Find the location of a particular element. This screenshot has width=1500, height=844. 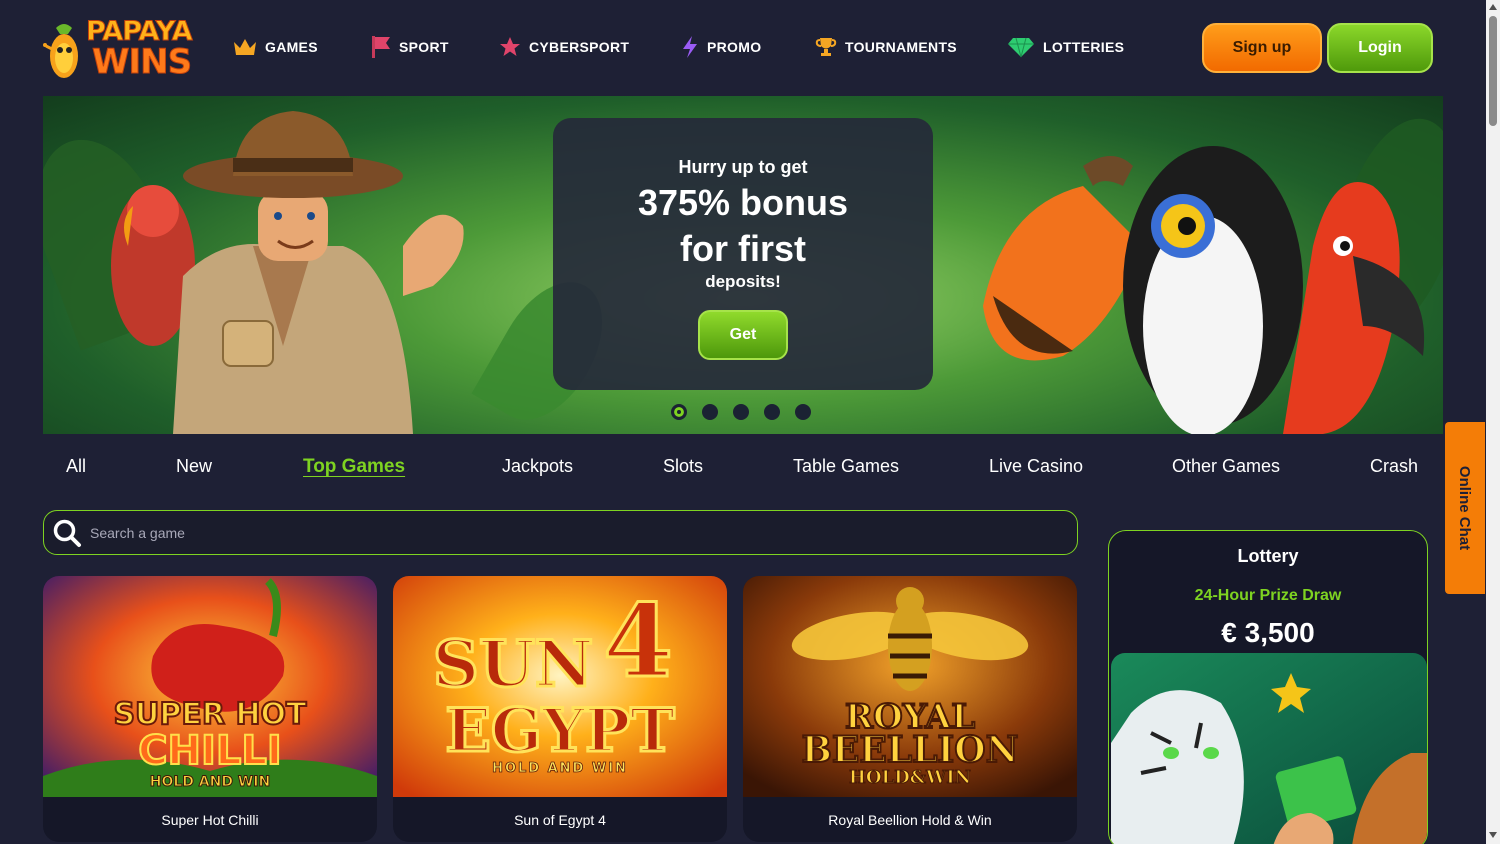

lottery-subtitle: 24-Hour Prize Draw is located at coordinates (1268, 595).